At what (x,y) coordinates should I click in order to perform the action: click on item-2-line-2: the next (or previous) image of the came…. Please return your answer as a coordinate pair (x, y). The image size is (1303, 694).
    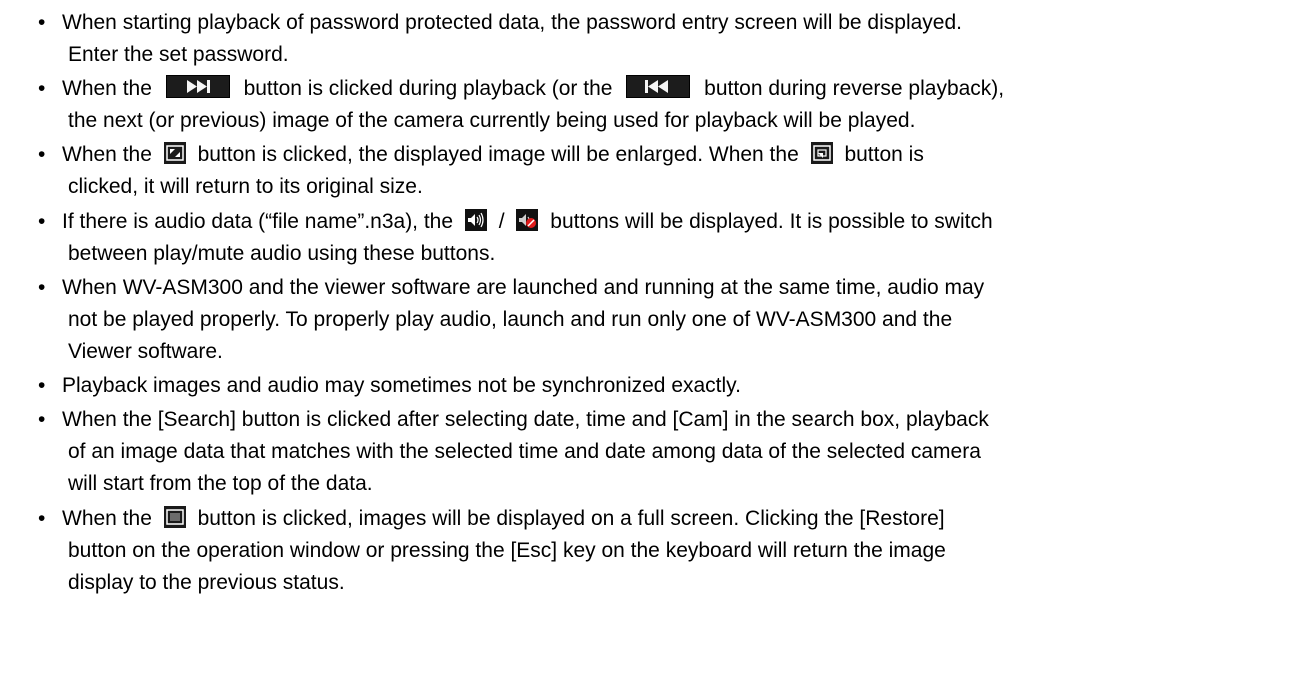
    Looking at the image, I should click on (492, 120).